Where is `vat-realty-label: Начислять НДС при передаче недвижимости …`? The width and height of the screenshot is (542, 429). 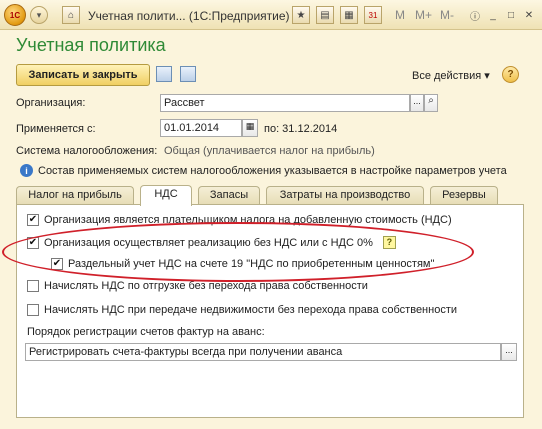
vat-realty-label: Начислять НДС при передаче недвижимости … is located at coordinates (251, 310).